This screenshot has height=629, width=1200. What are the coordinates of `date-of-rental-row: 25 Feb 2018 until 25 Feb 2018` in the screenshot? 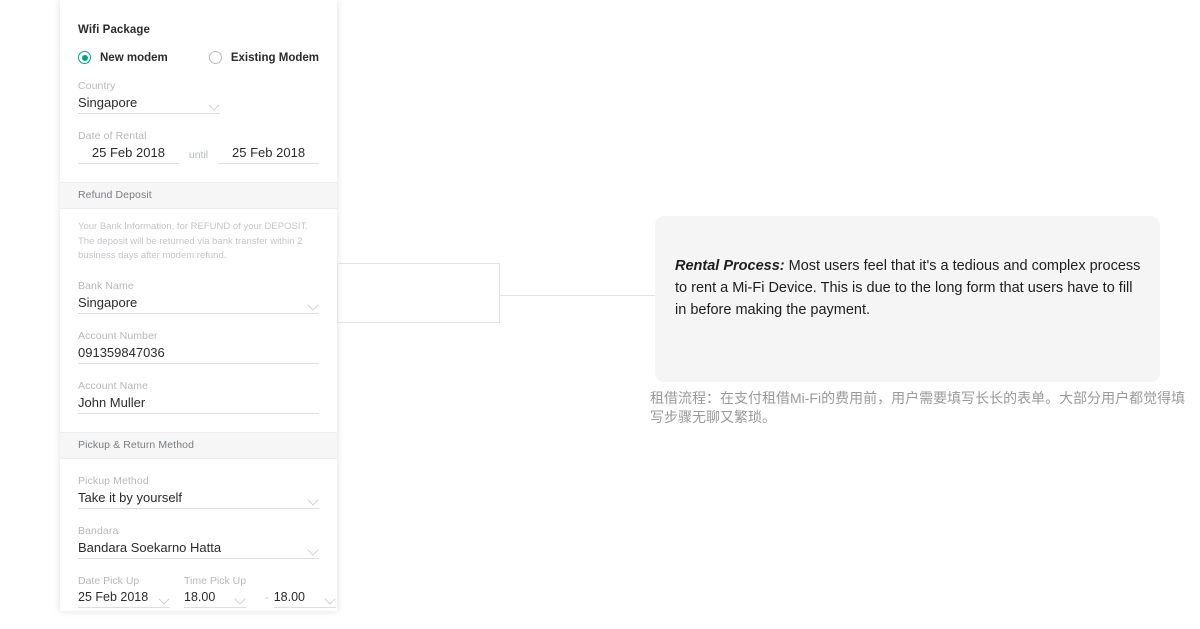 It's located at (198, 154).